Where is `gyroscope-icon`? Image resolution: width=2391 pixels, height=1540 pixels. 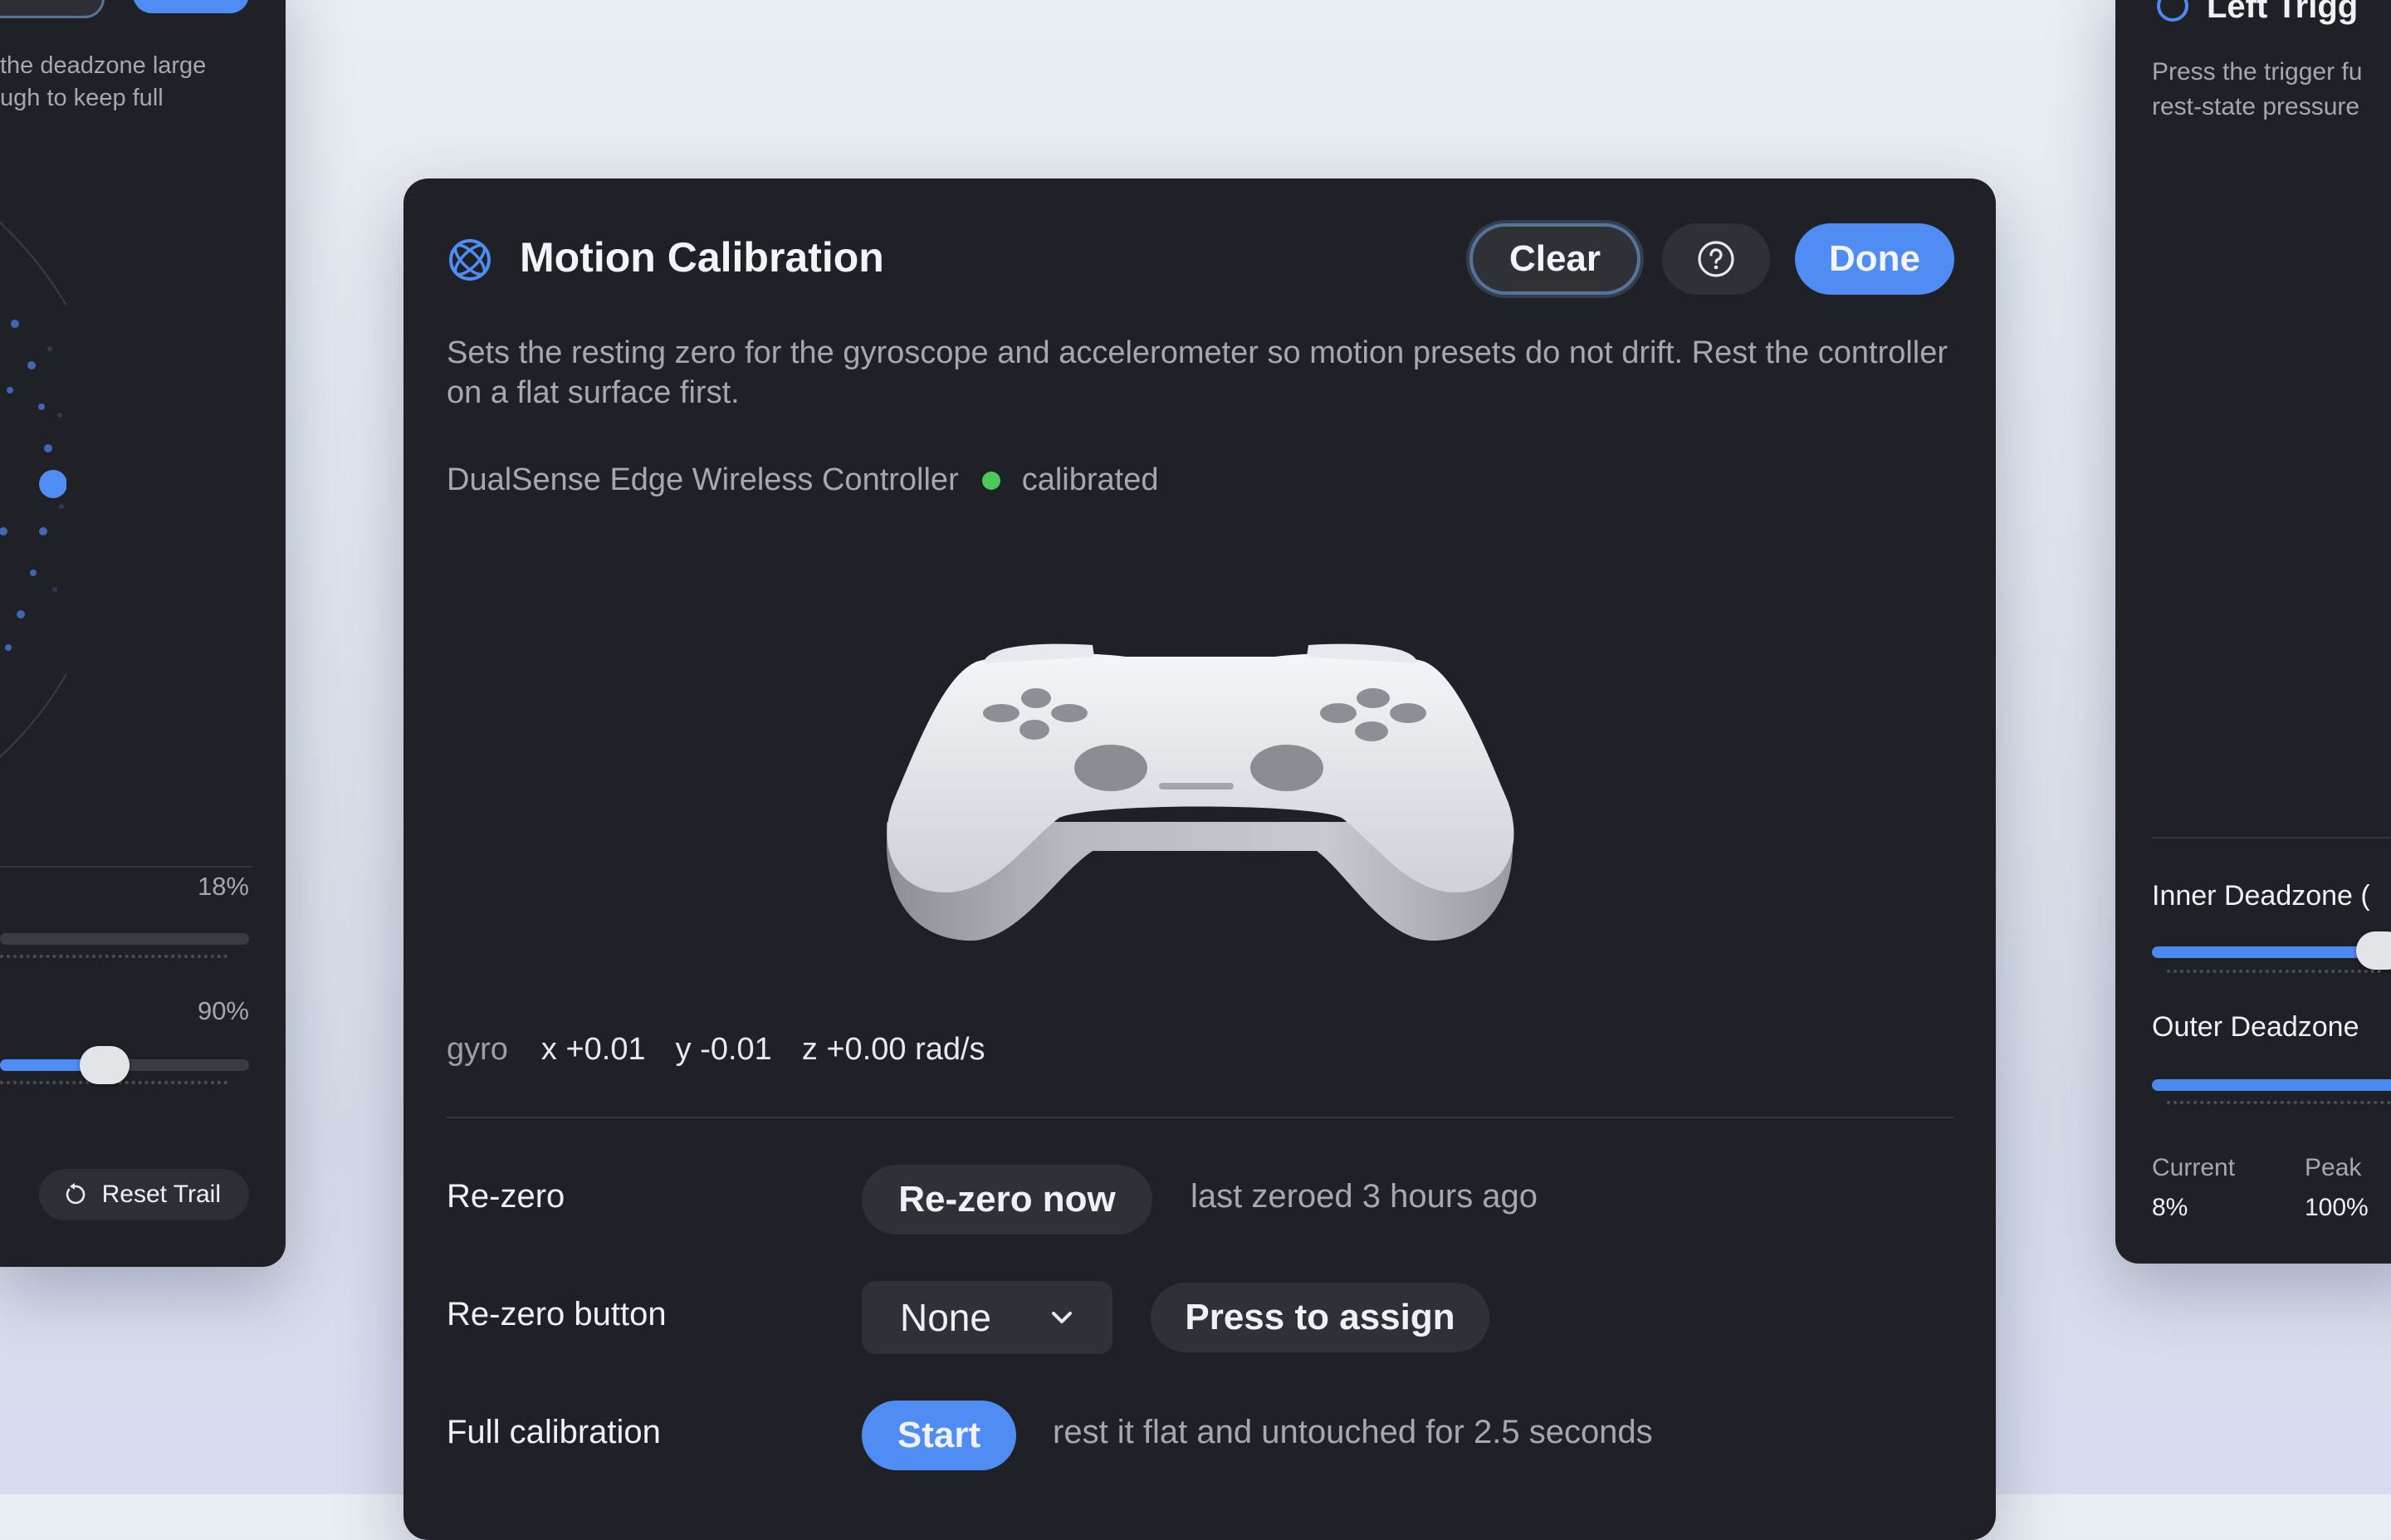
gyroscope-icon is located at coordinates (470, 260).